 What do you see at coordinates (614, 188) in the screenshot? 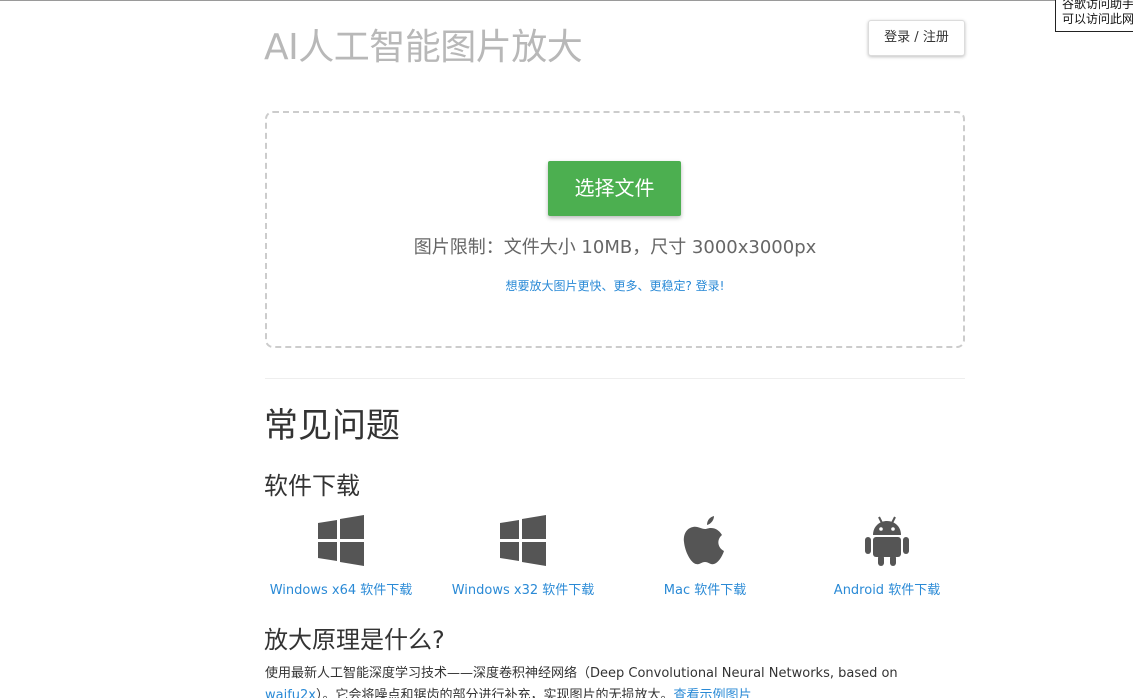
I see `choose-file-button: 选择文件` at bounding box center [614, 188].